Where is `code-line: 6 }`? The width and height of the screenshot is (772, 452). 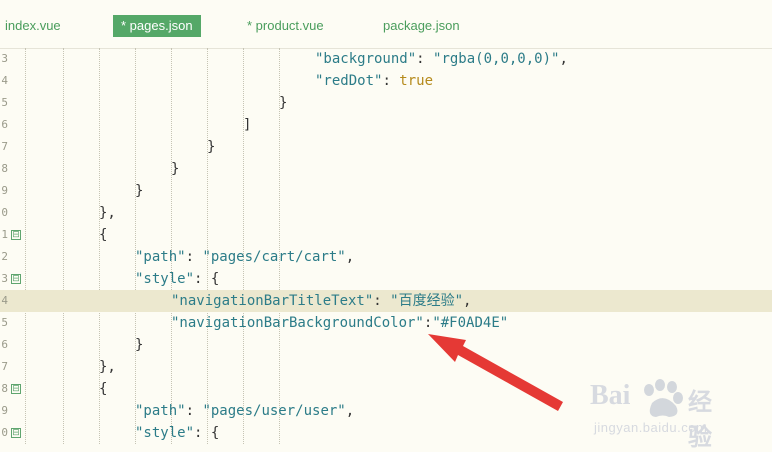
code-line: 6 } is located at coordinates (386, 345).